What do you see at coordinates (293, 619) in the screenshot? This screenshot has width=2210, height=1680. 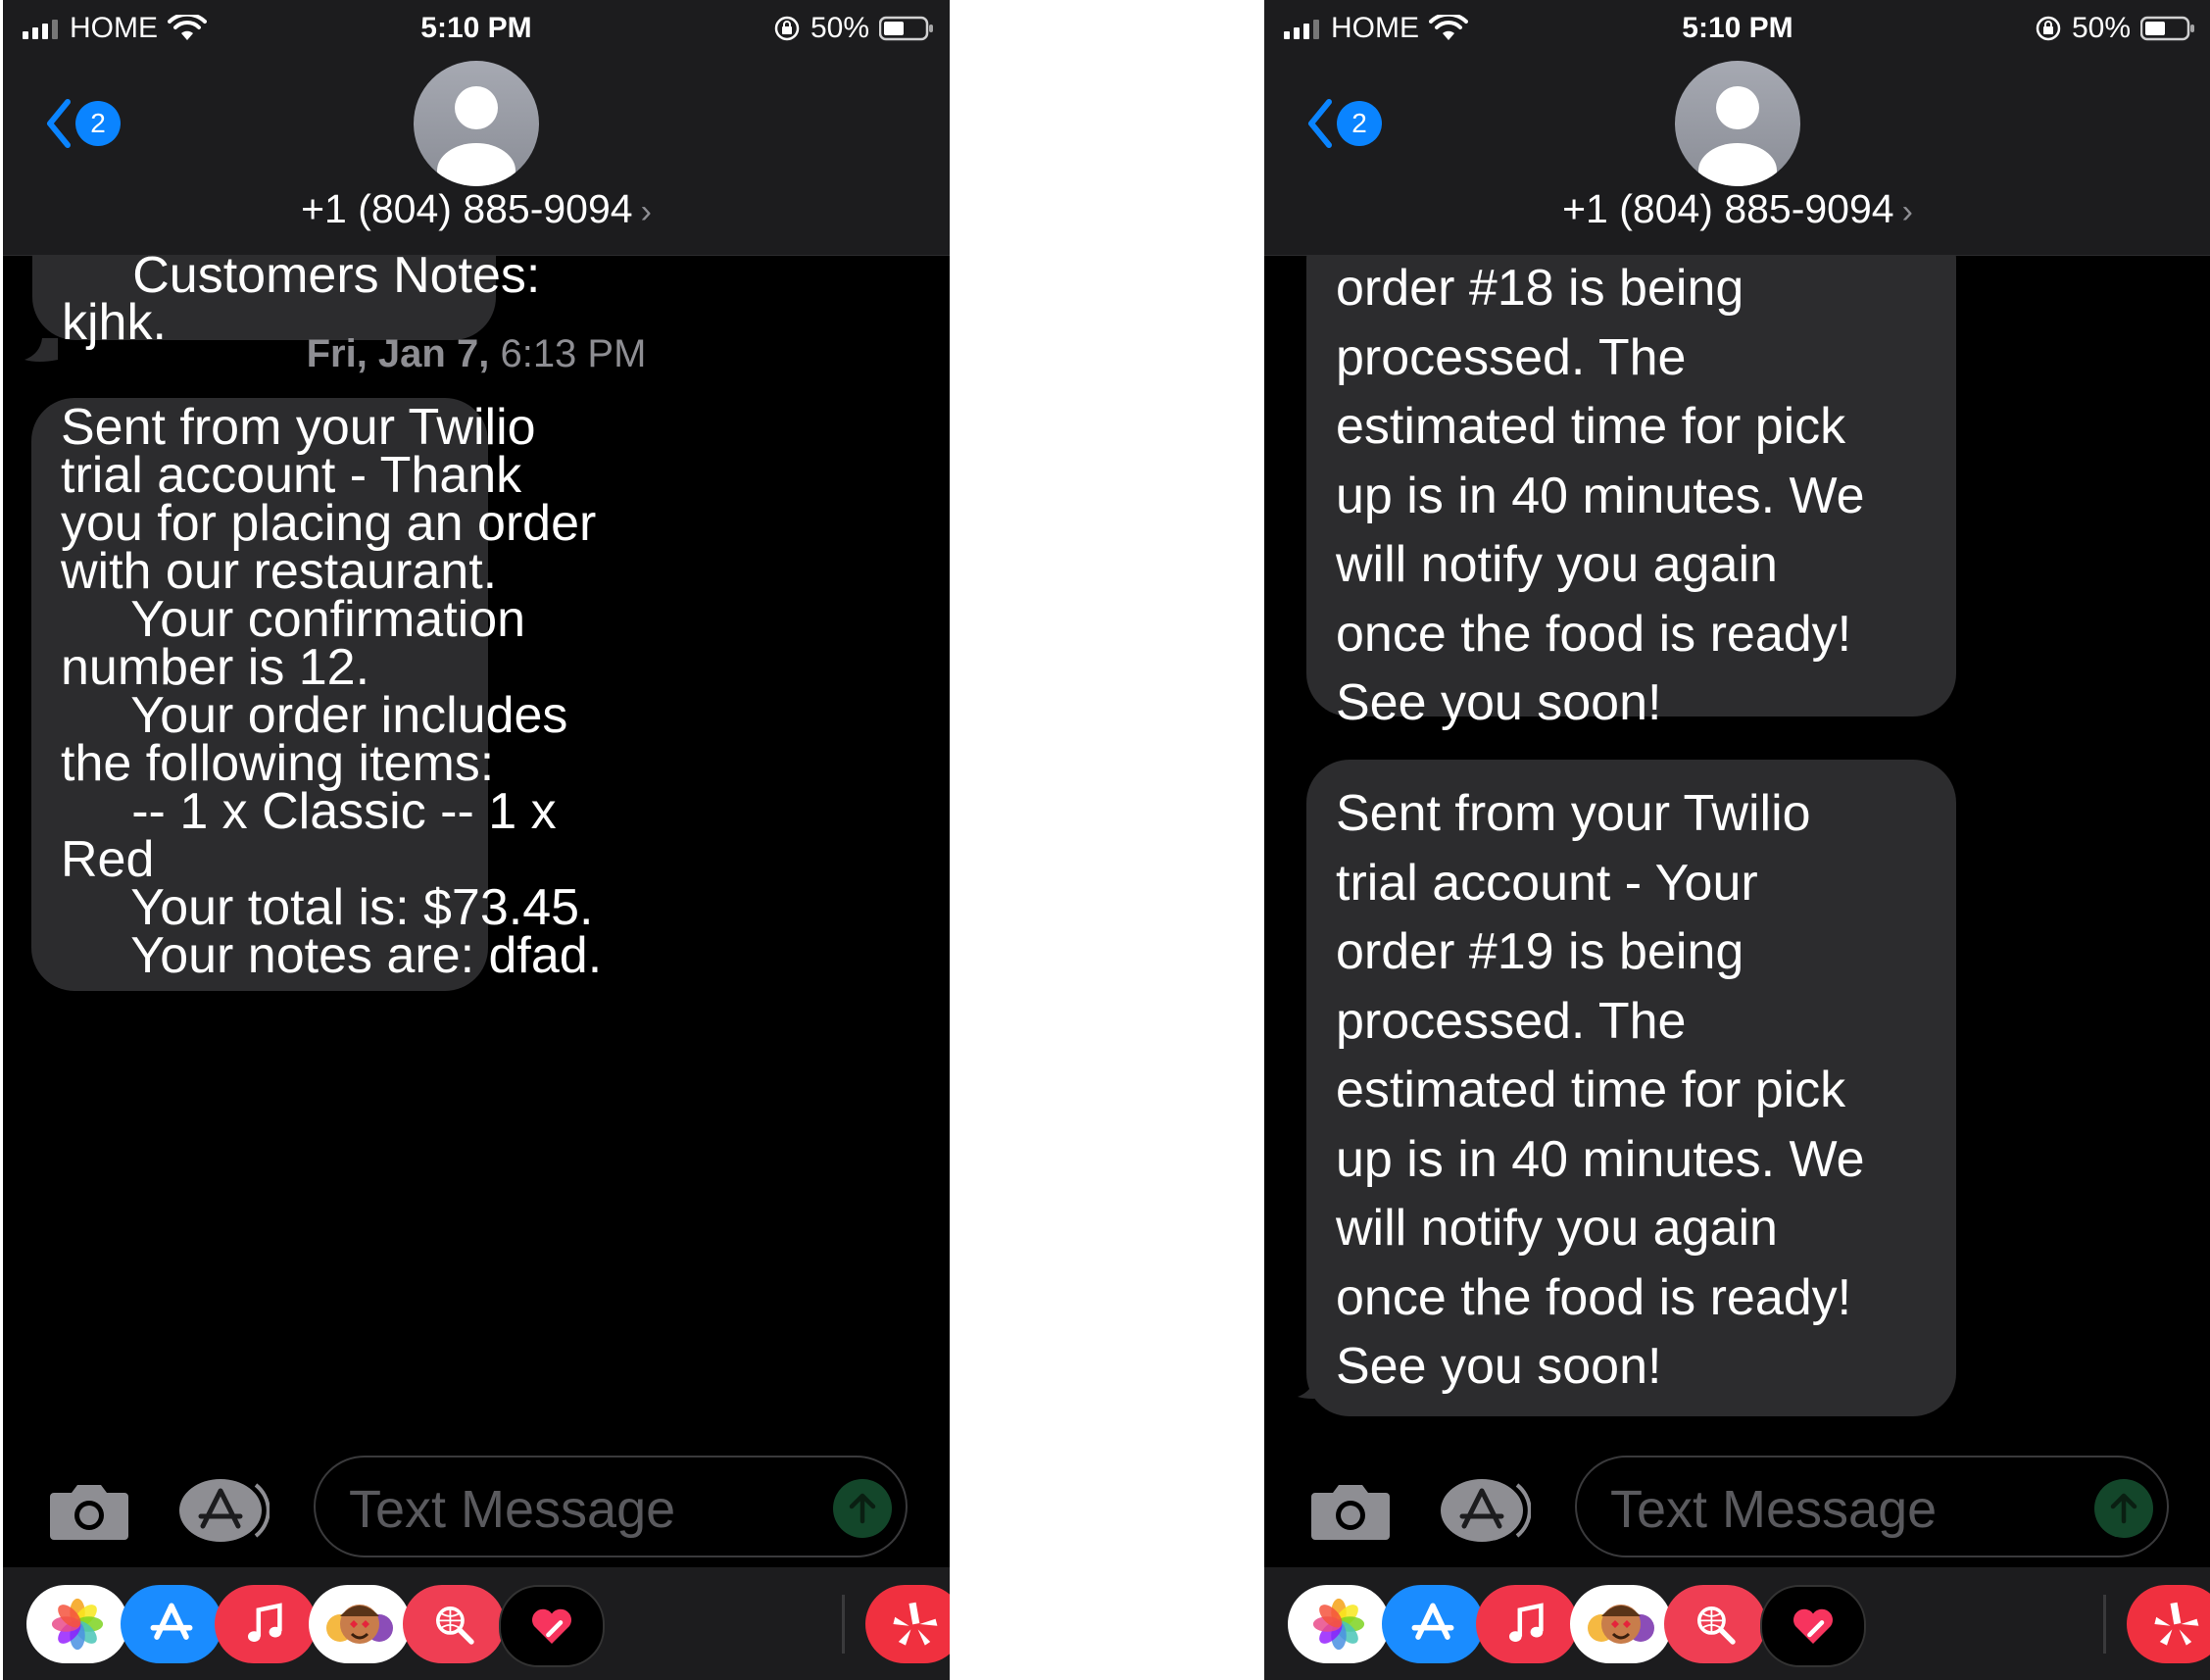 I see `message-line: Your confirmation` at bounding box center [293, 619].